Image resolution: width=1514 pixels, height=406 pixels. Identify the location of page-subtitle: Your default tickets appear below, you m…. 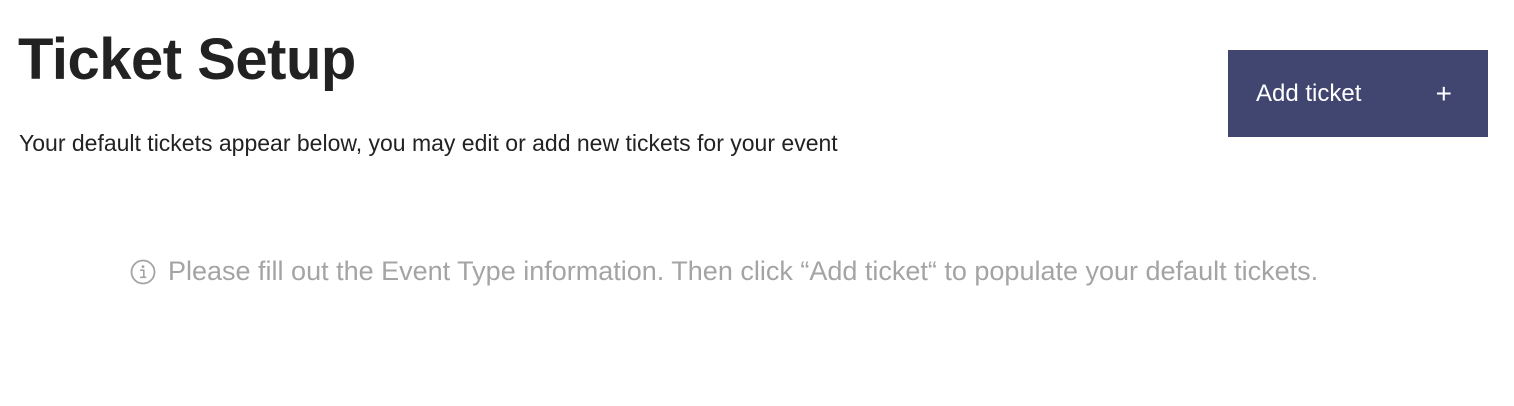
(428, 143).